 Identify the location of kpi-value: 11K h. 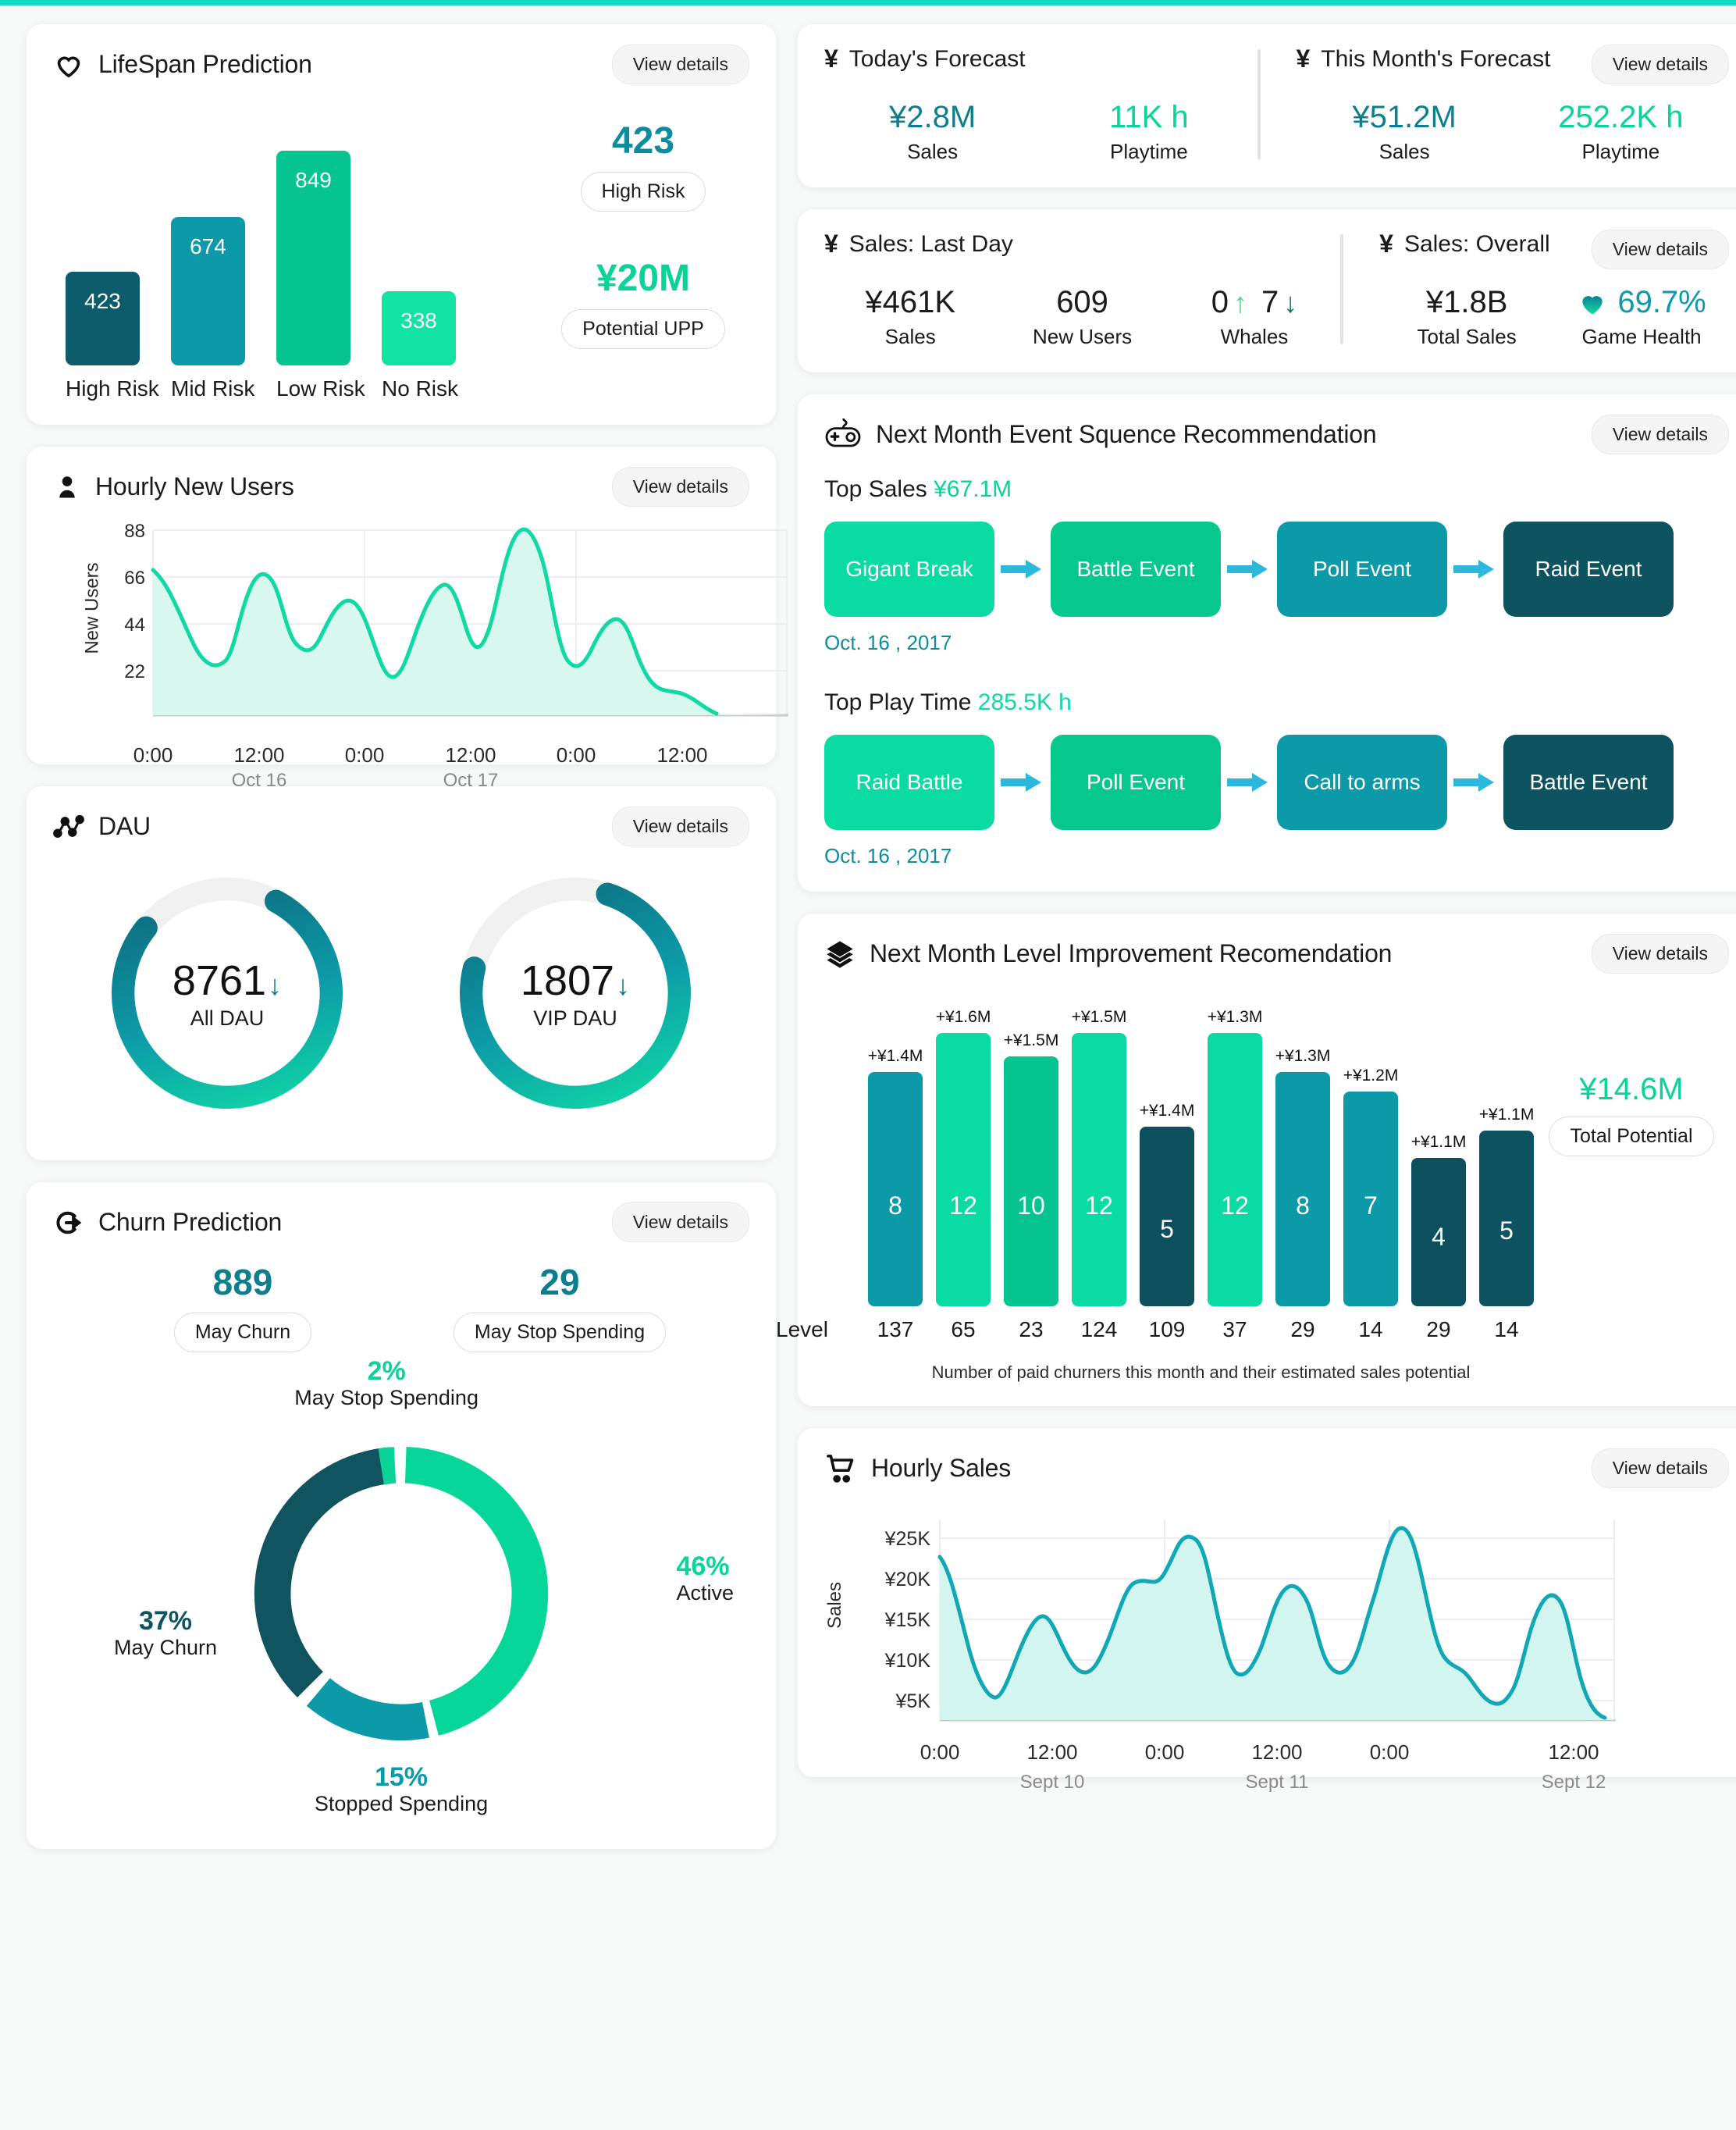
(1149, 117).